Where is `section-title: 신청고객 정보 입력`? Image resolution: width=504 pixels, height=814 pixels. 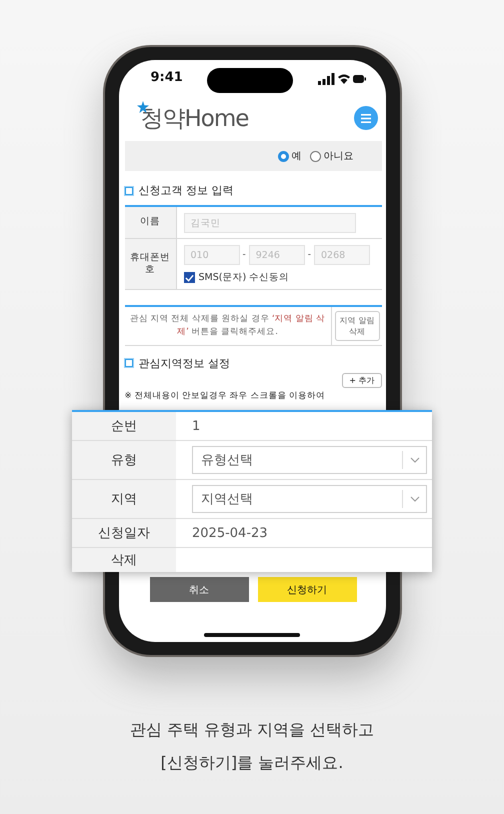 section-title: 신청고객 정보 입력 is located at coordinates (186, 190).